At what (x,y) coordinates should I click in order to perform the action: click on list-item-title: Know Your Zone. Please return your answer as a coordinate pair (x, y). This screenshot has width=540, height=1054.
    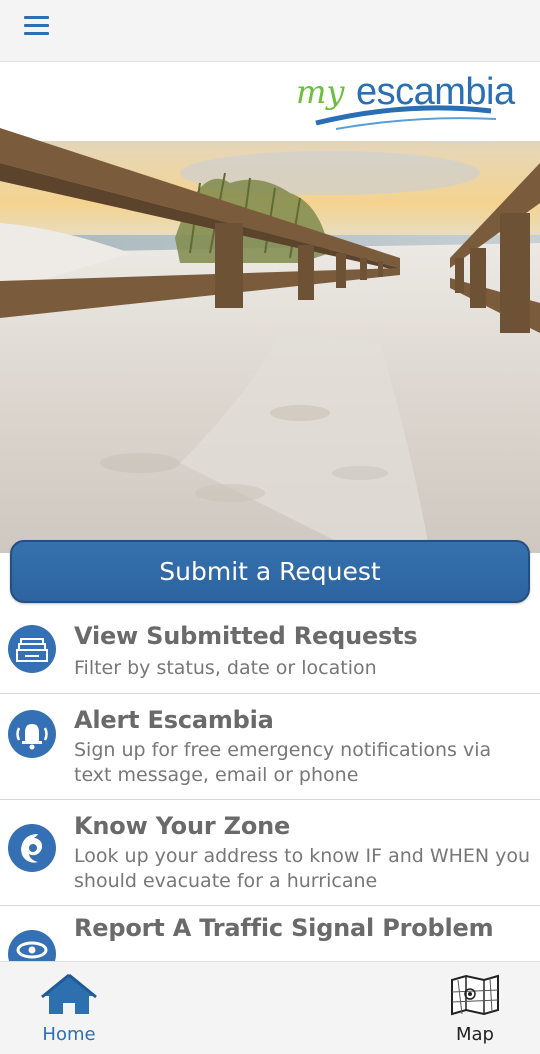
    Looking at the image, I should click on (182, 826).